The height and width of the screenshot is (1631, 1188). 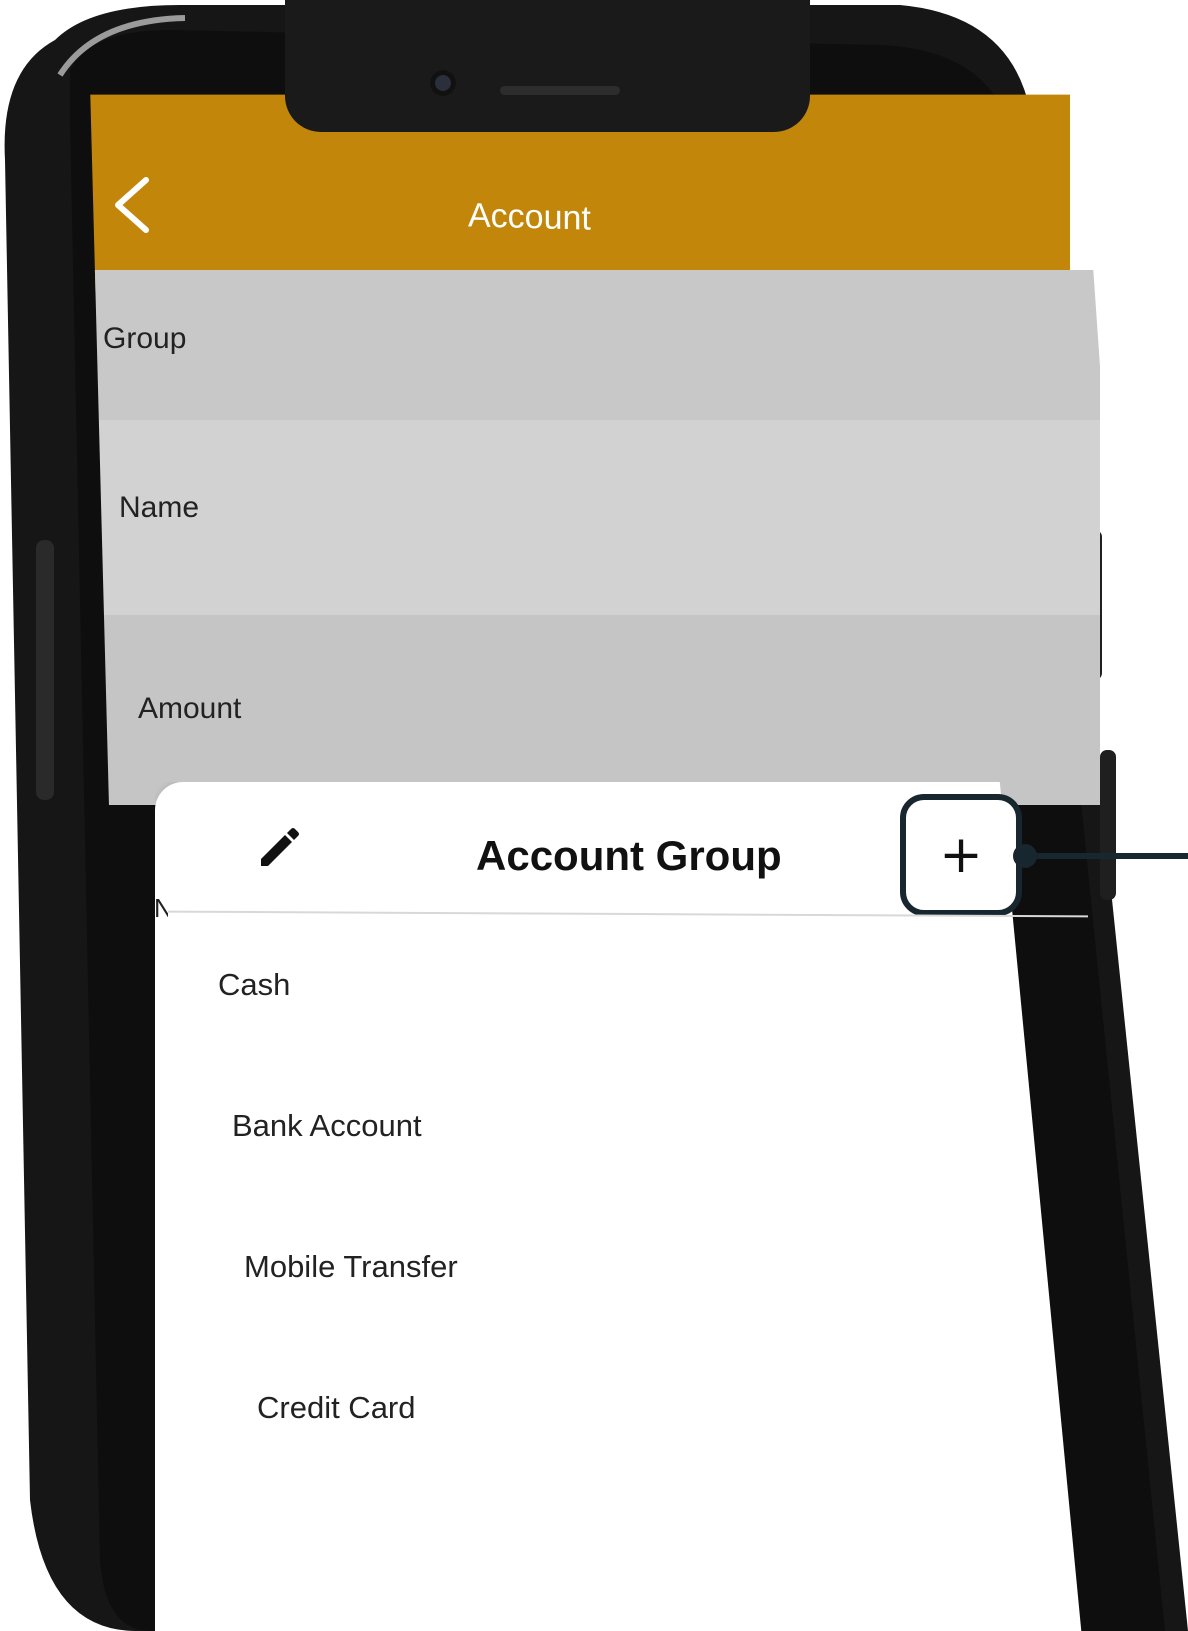 I want to click on add-account-group-button: +, so click(x=961, y=855).